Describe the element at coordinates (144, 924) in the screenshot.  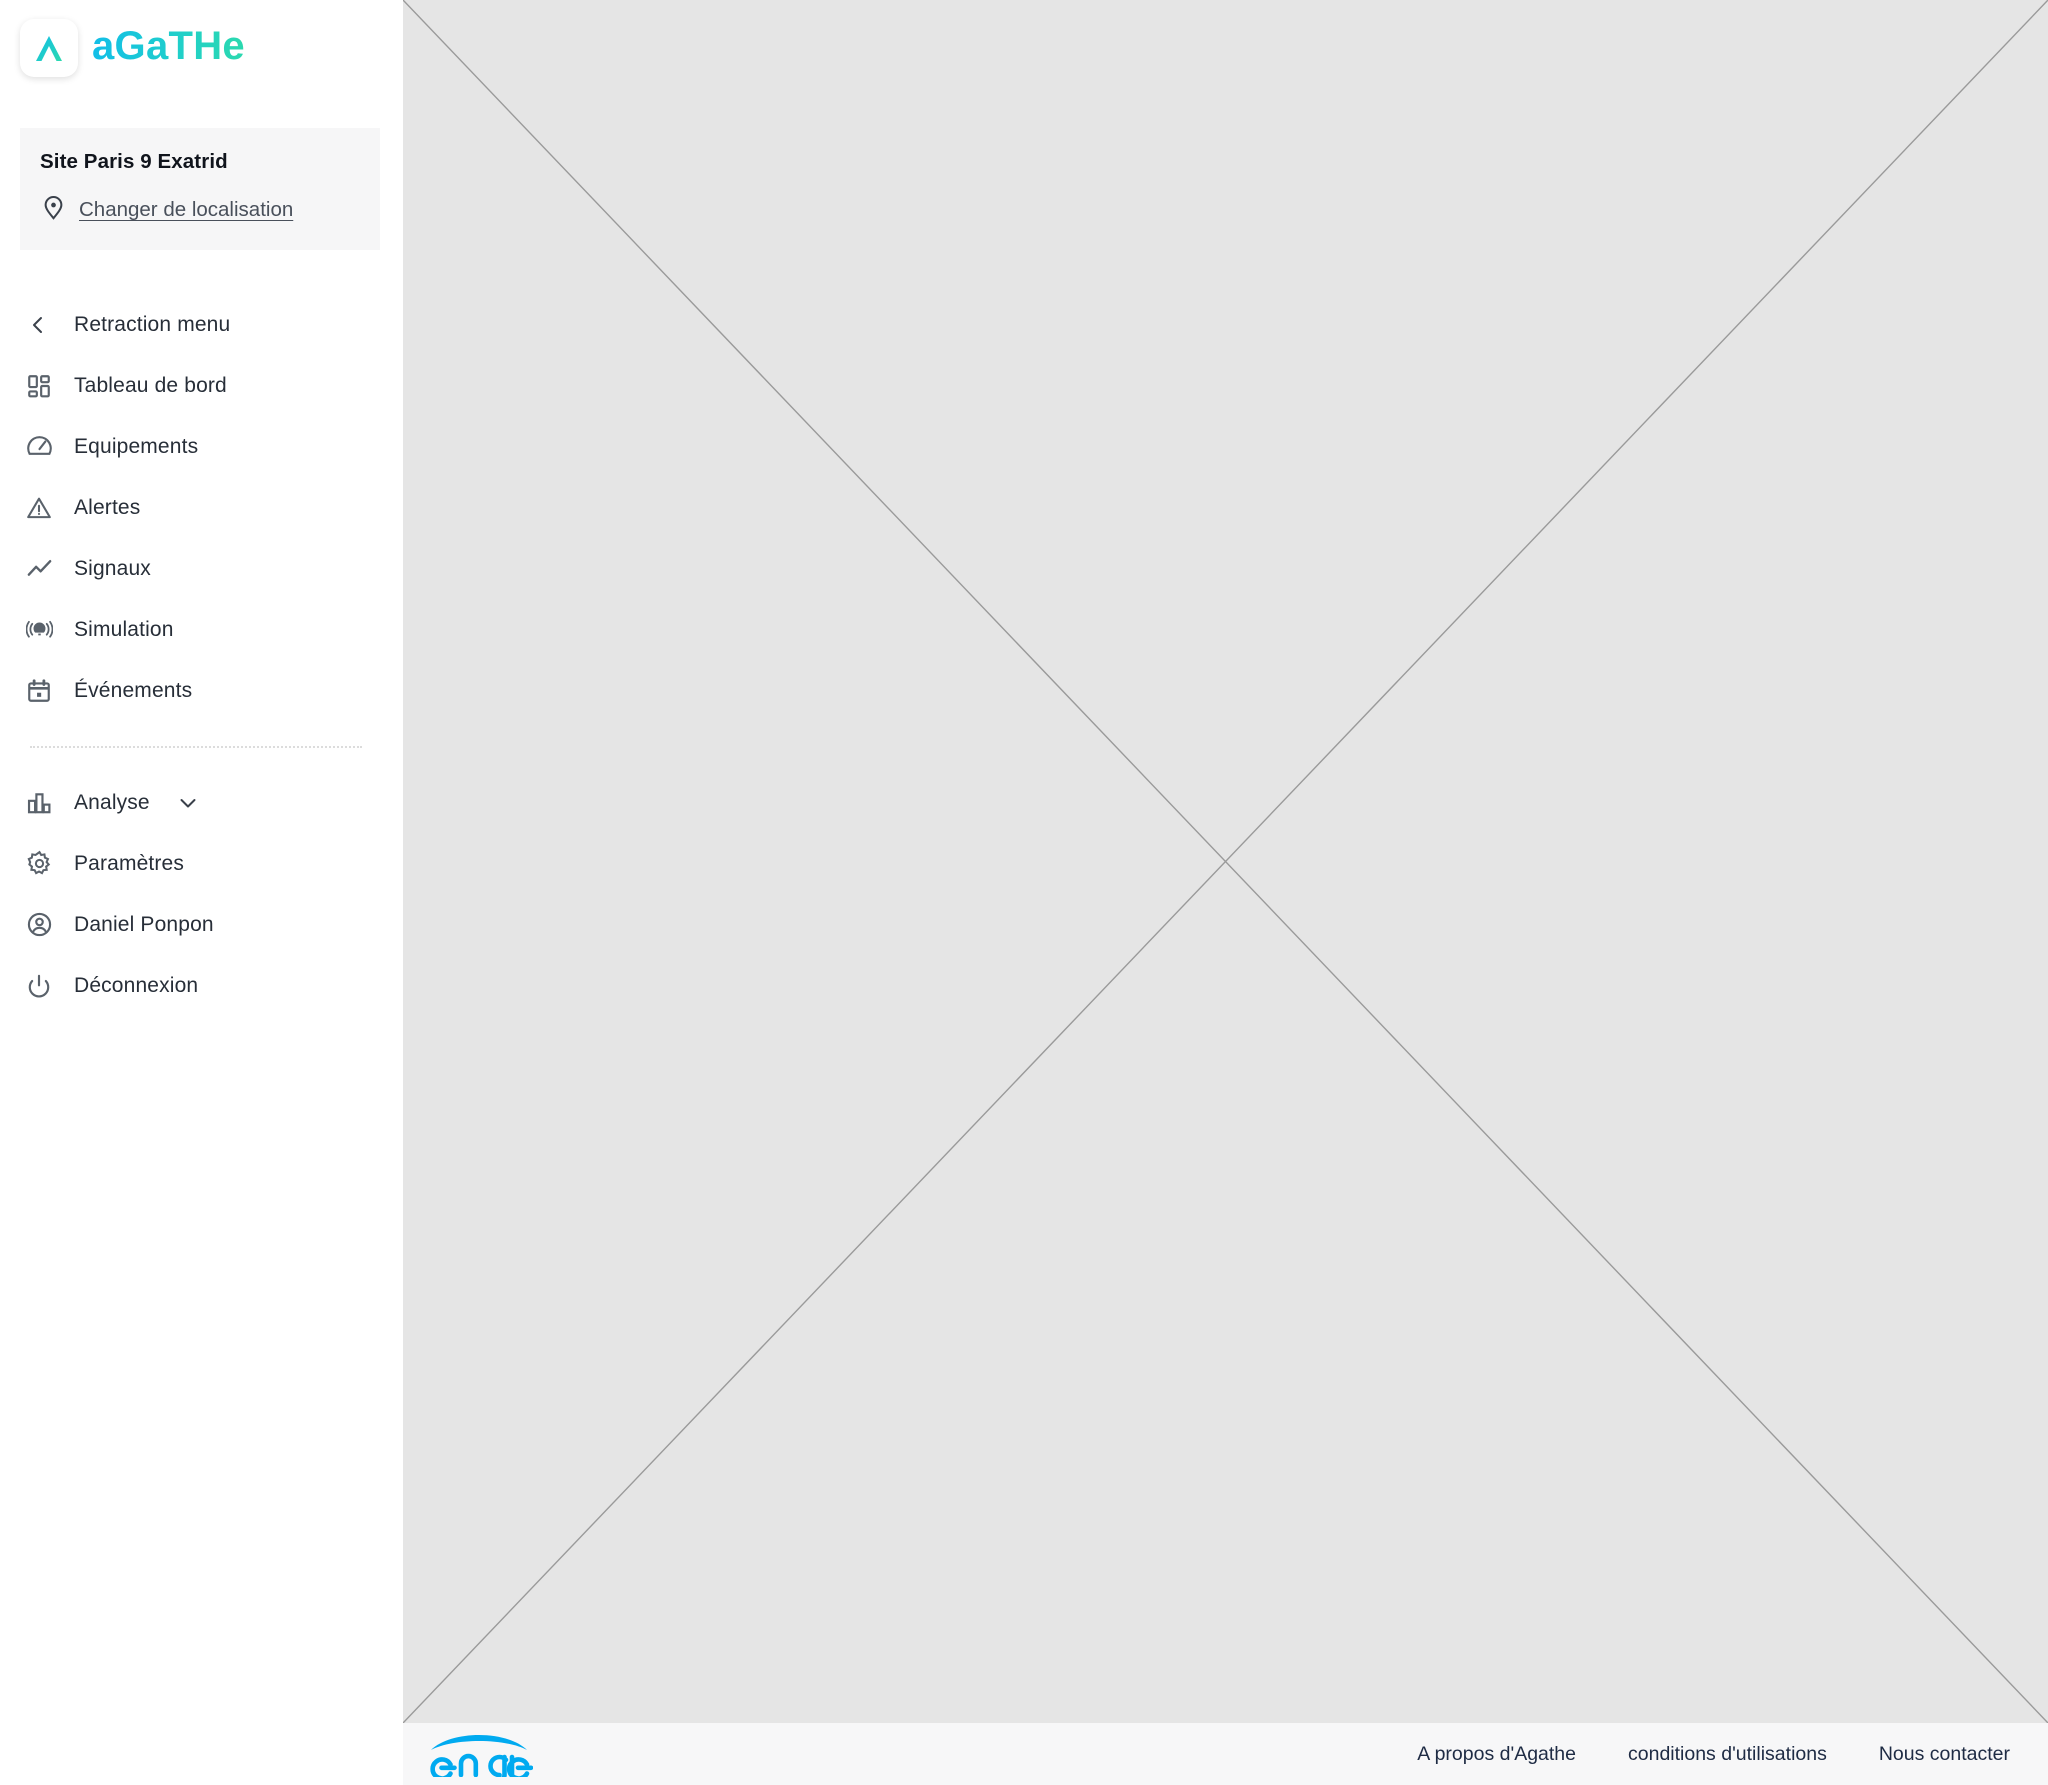
I see `sidebar-item-label: Daniel Ponpon` at that location.